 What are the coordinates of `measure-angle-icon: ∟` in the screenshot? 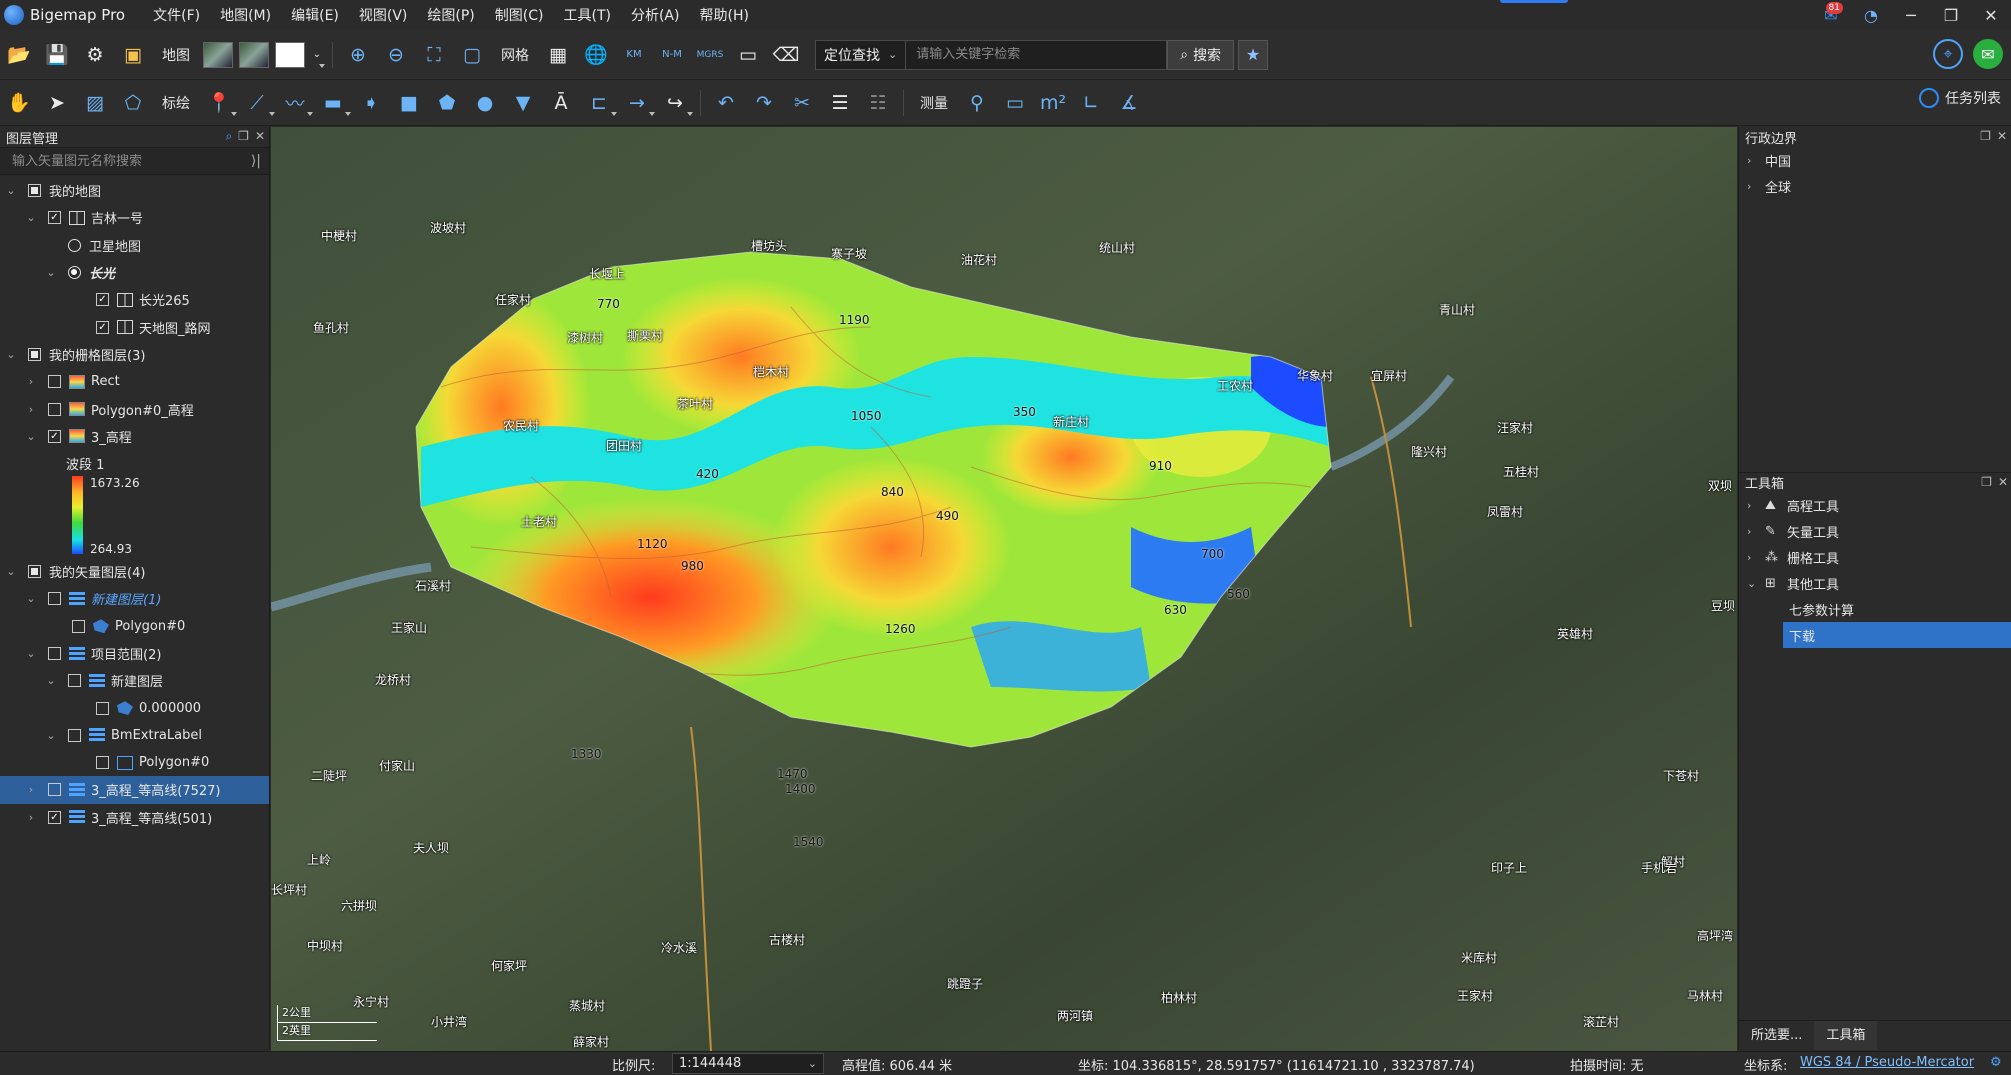 It's located at (1091, 103).